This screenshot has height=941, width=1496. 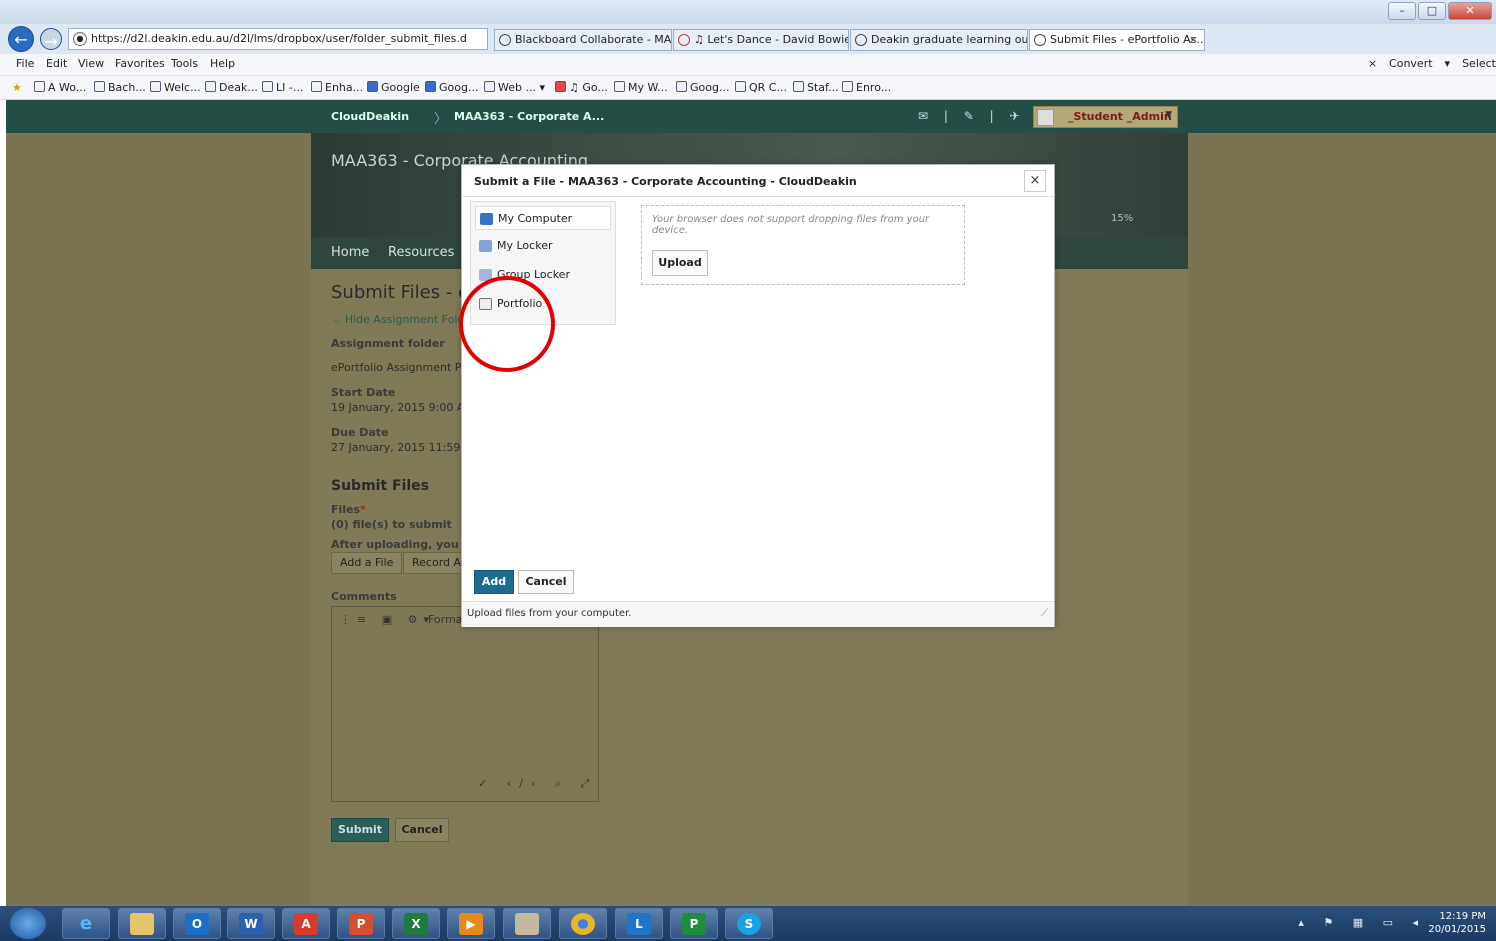 I want to click on word-icon: W, so click(x=251, y=924).